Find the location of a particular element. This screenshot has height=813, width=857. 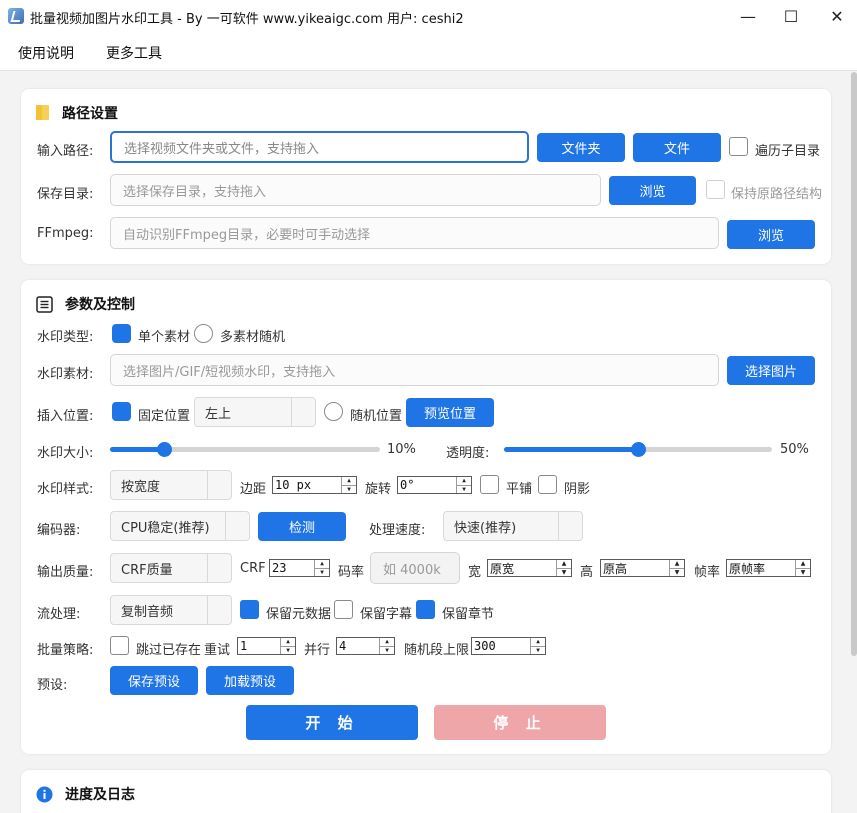

margin-label: 边距 is located at coordinates (253, 489).